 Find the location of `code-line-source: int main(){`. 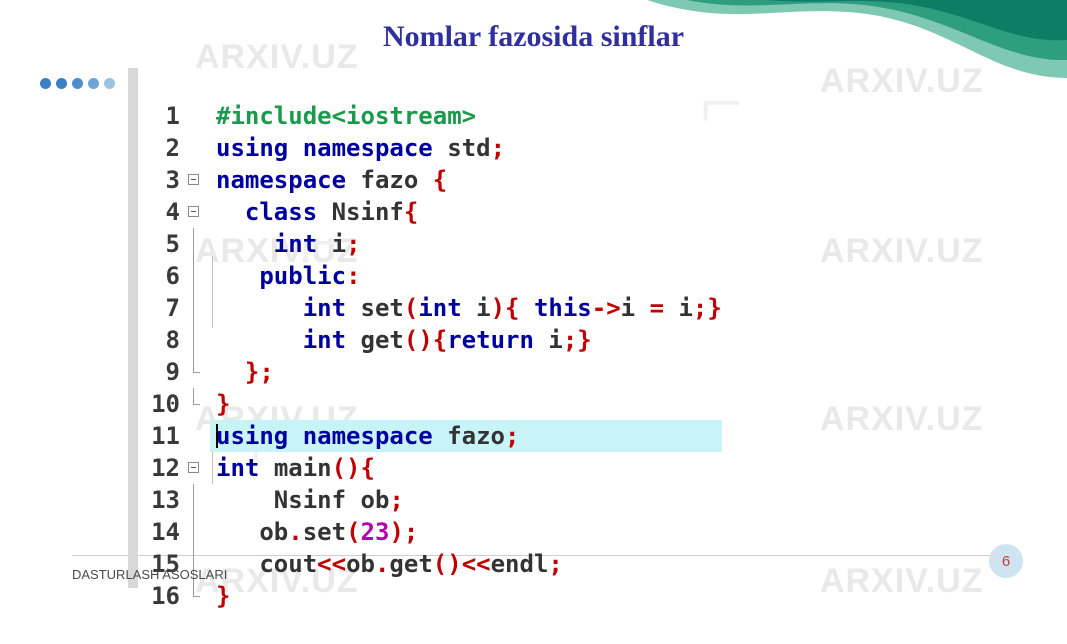

code-line-source: int main(){ is located at coordinates (295, 468).